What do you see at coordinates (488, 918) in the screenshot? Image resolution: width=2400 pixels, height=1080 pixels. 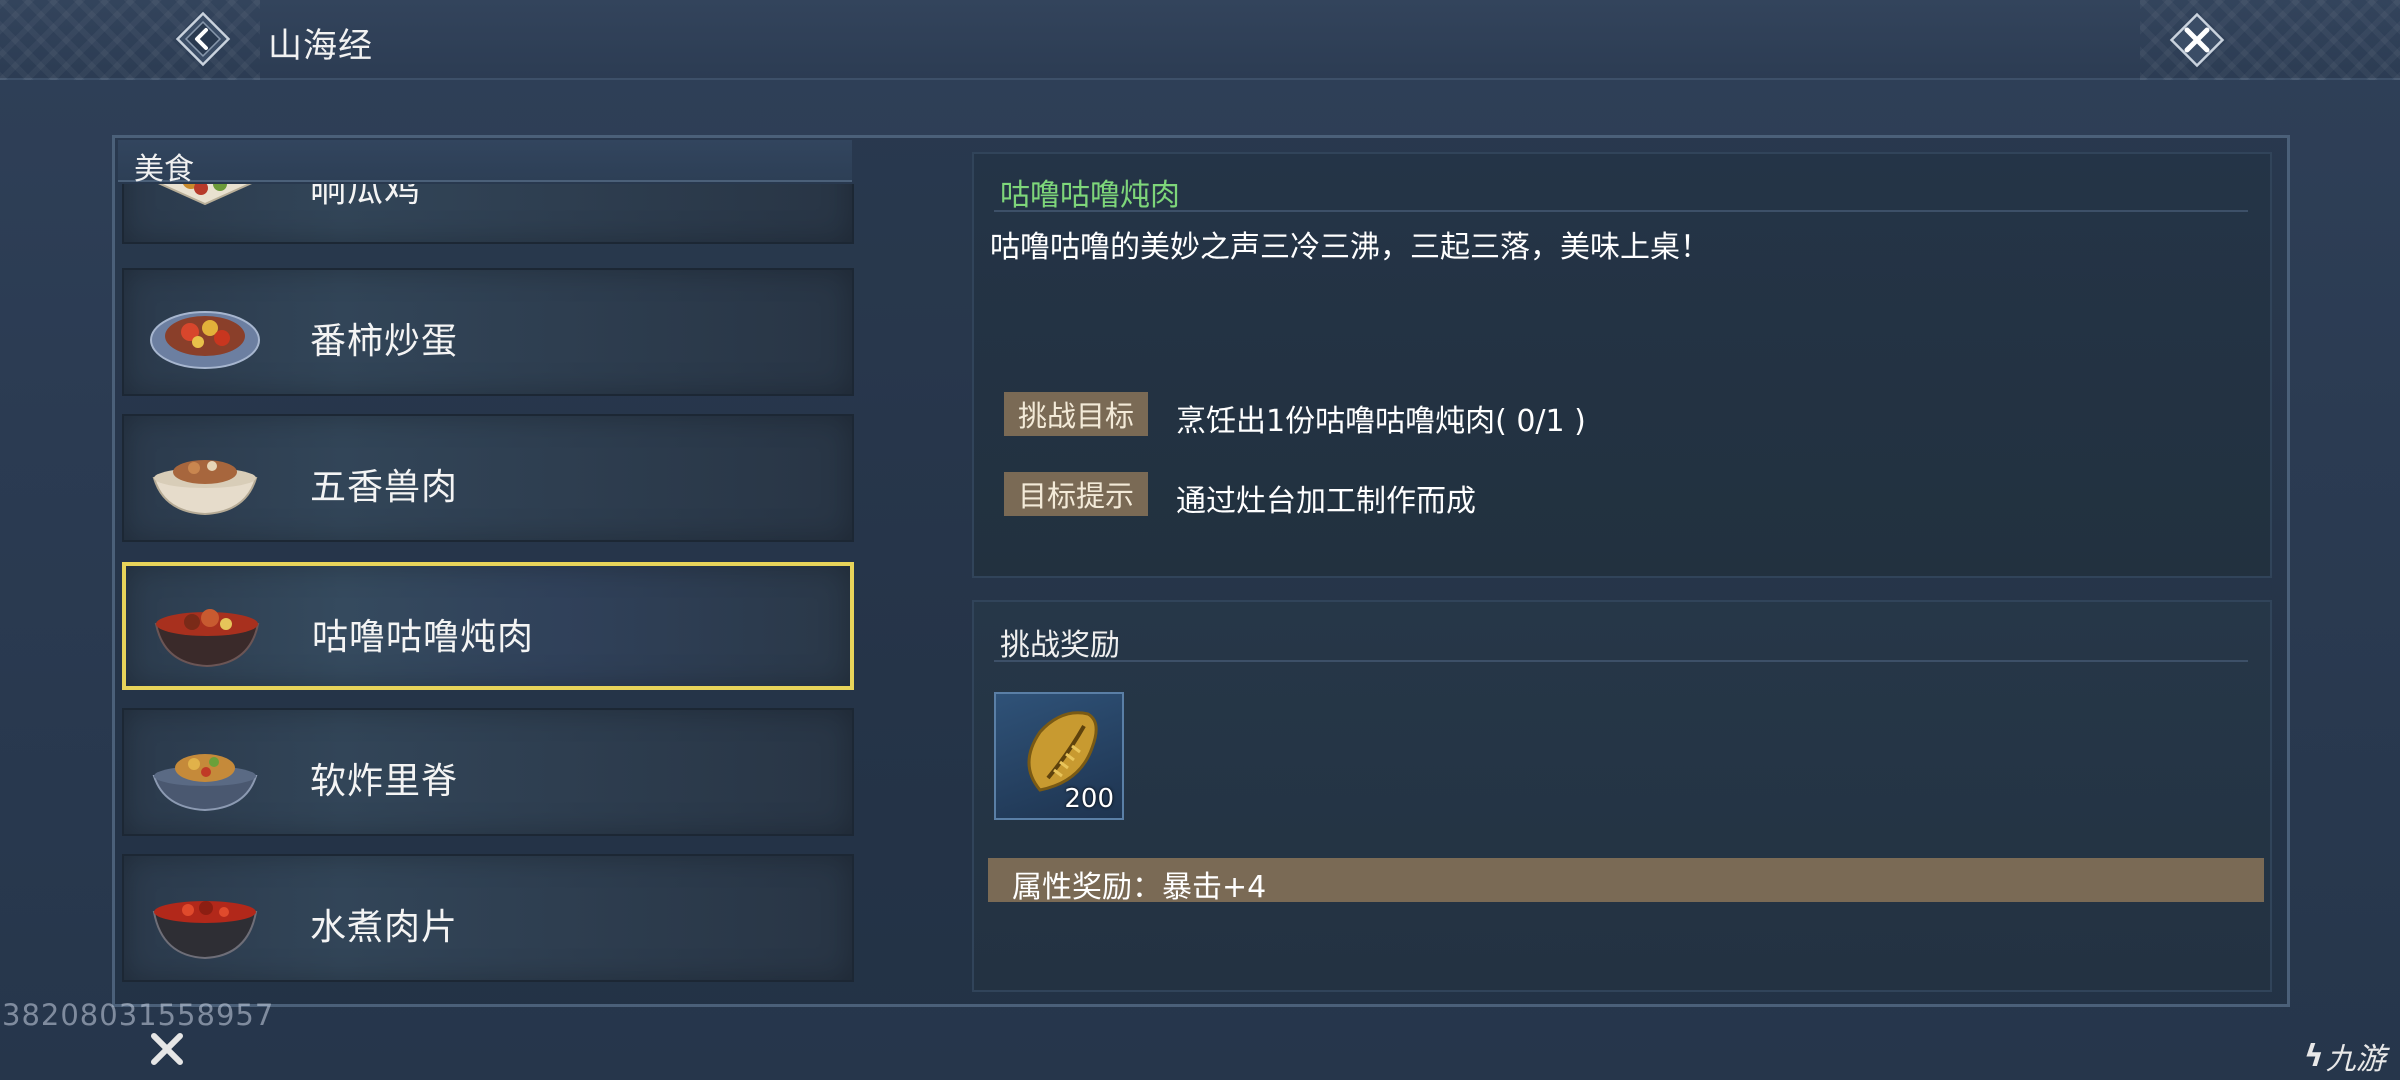 I see `food-item-boiled-meat: 水煮肉片` at bounding box center [488, 918].